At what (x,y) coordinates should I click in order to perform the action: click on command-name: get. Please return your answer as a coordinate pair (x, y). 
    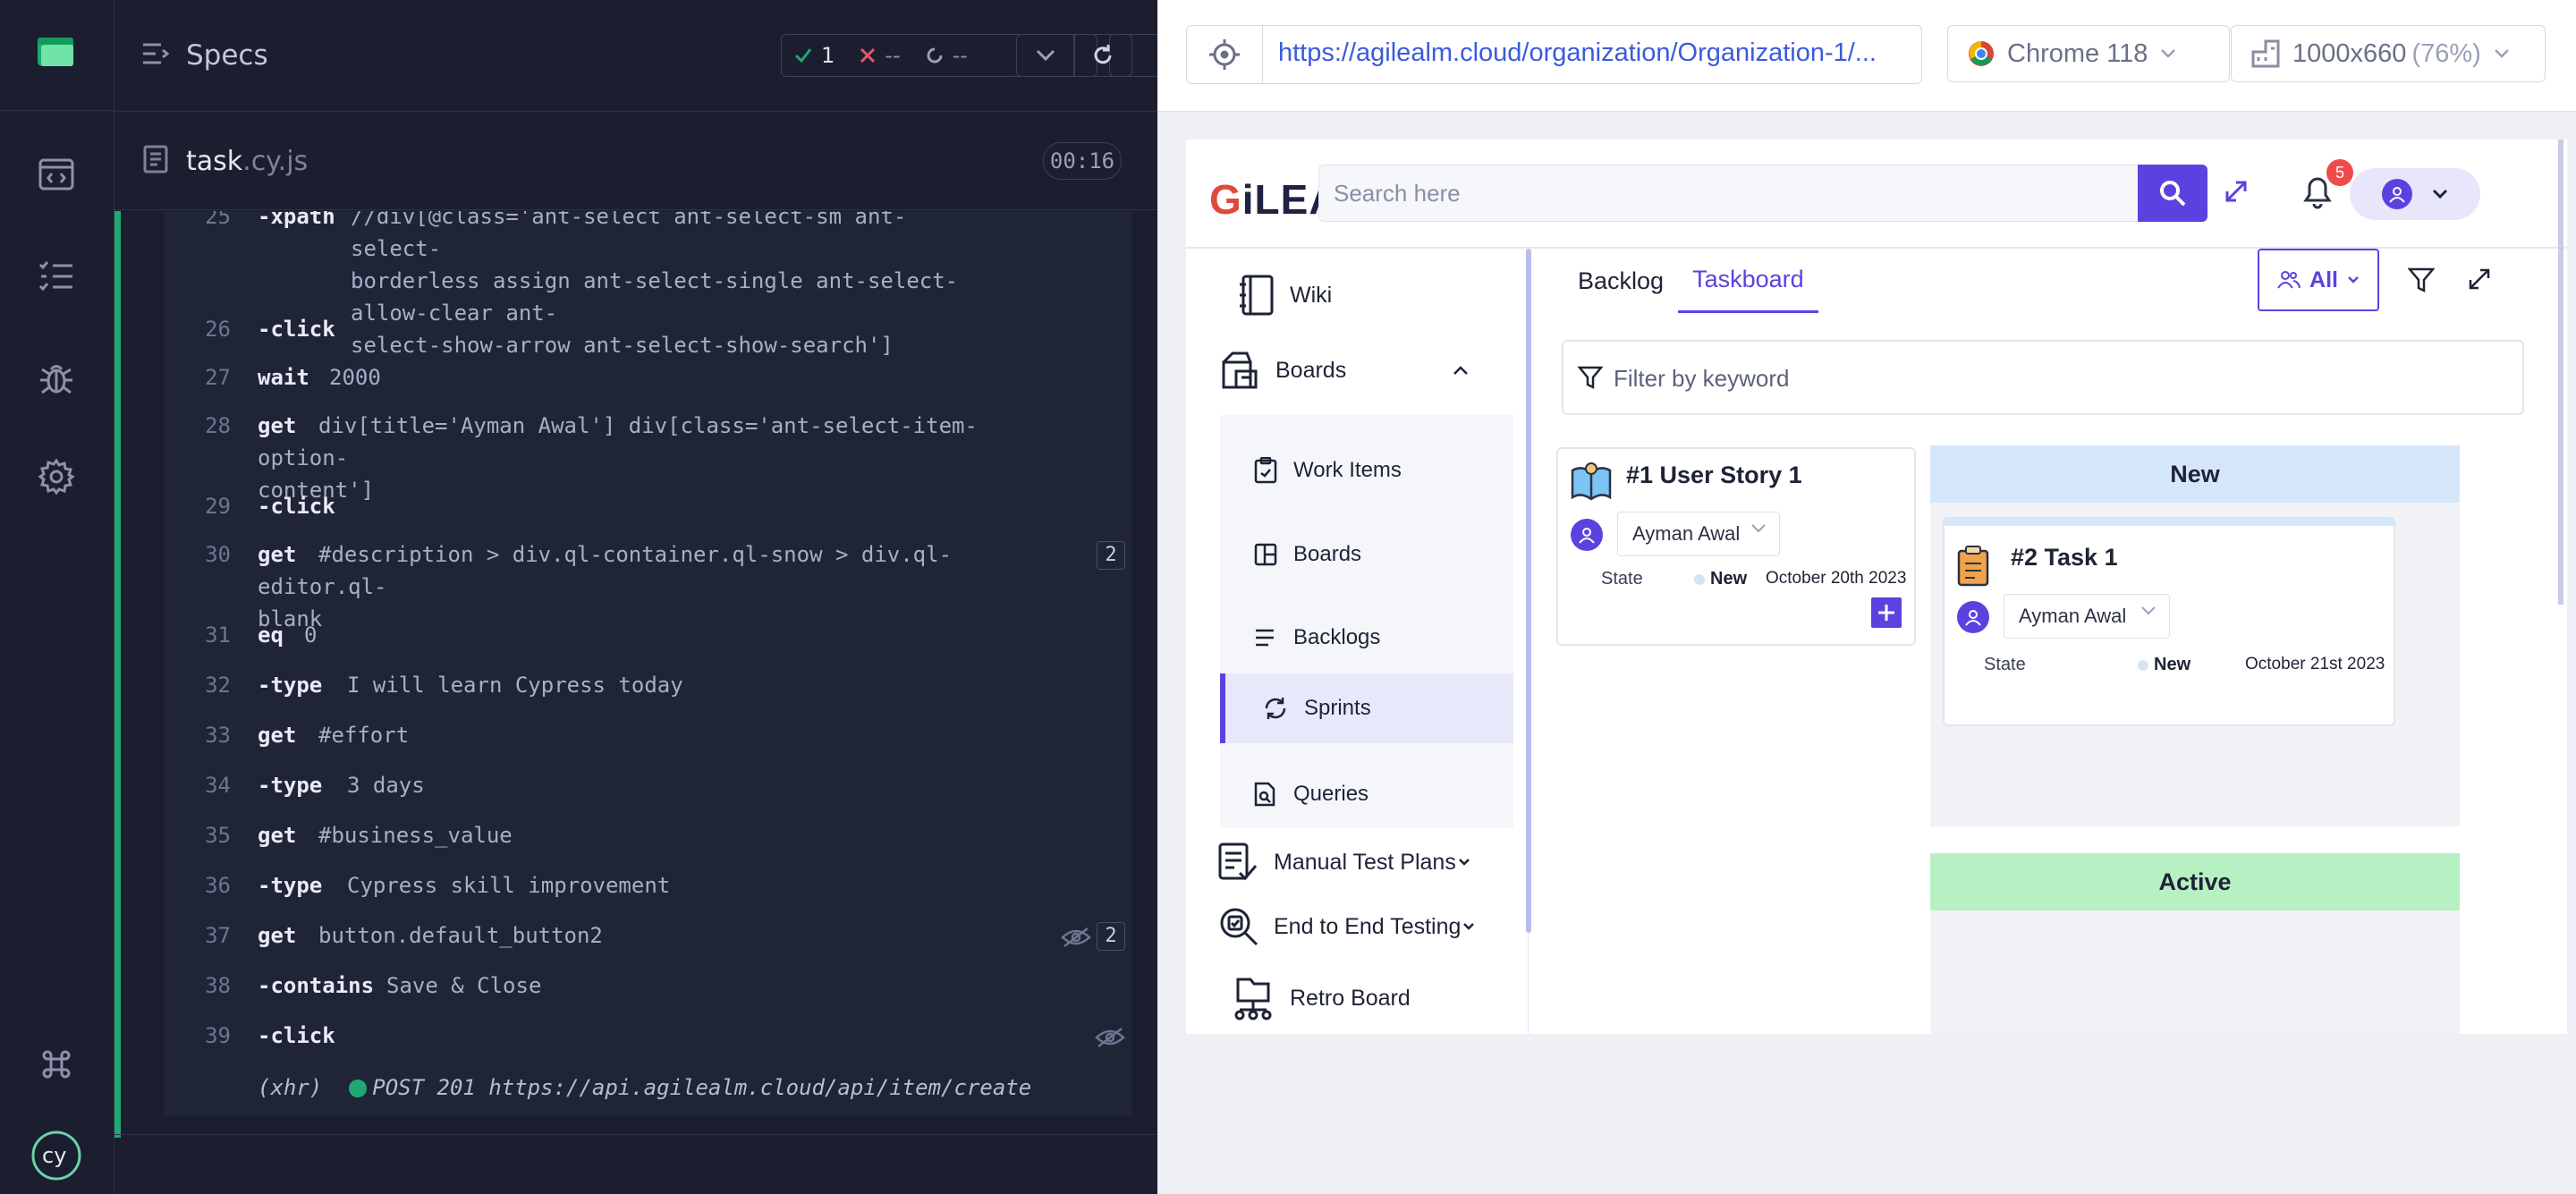
    Looking at the image, I should click on (277, 935).